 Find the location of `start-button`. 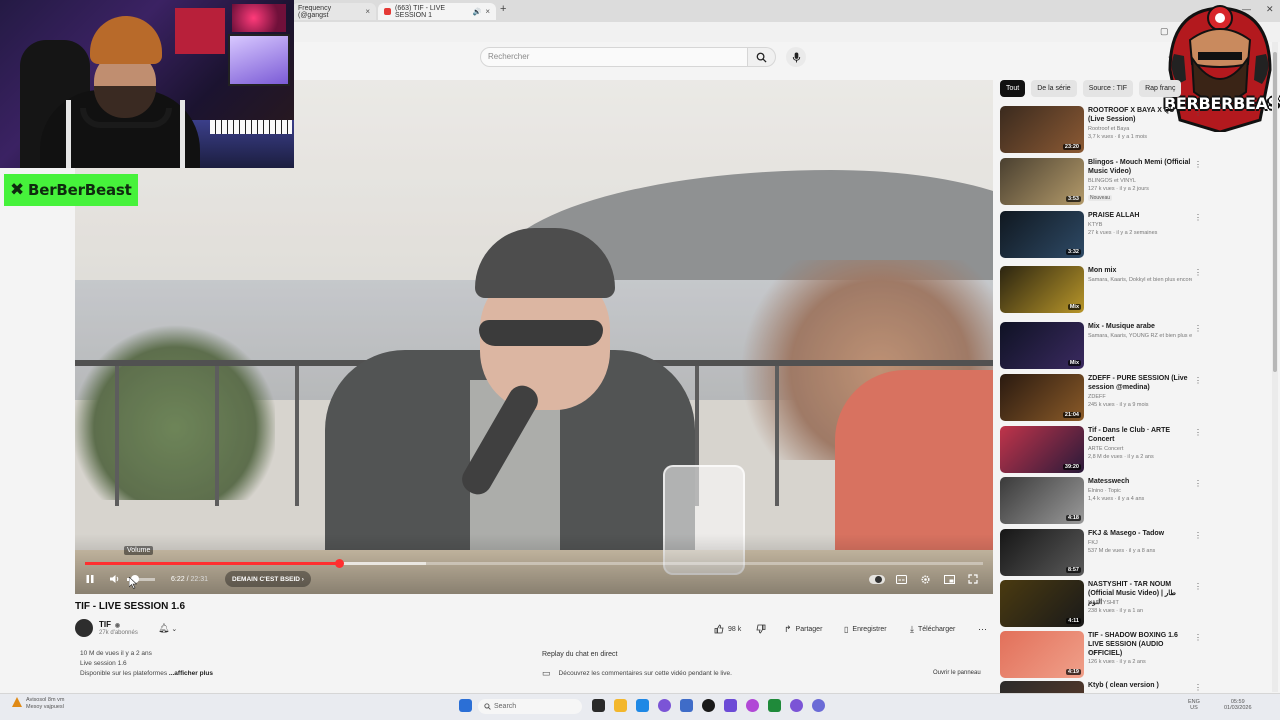

start-button is located at coordinates (465, 705).